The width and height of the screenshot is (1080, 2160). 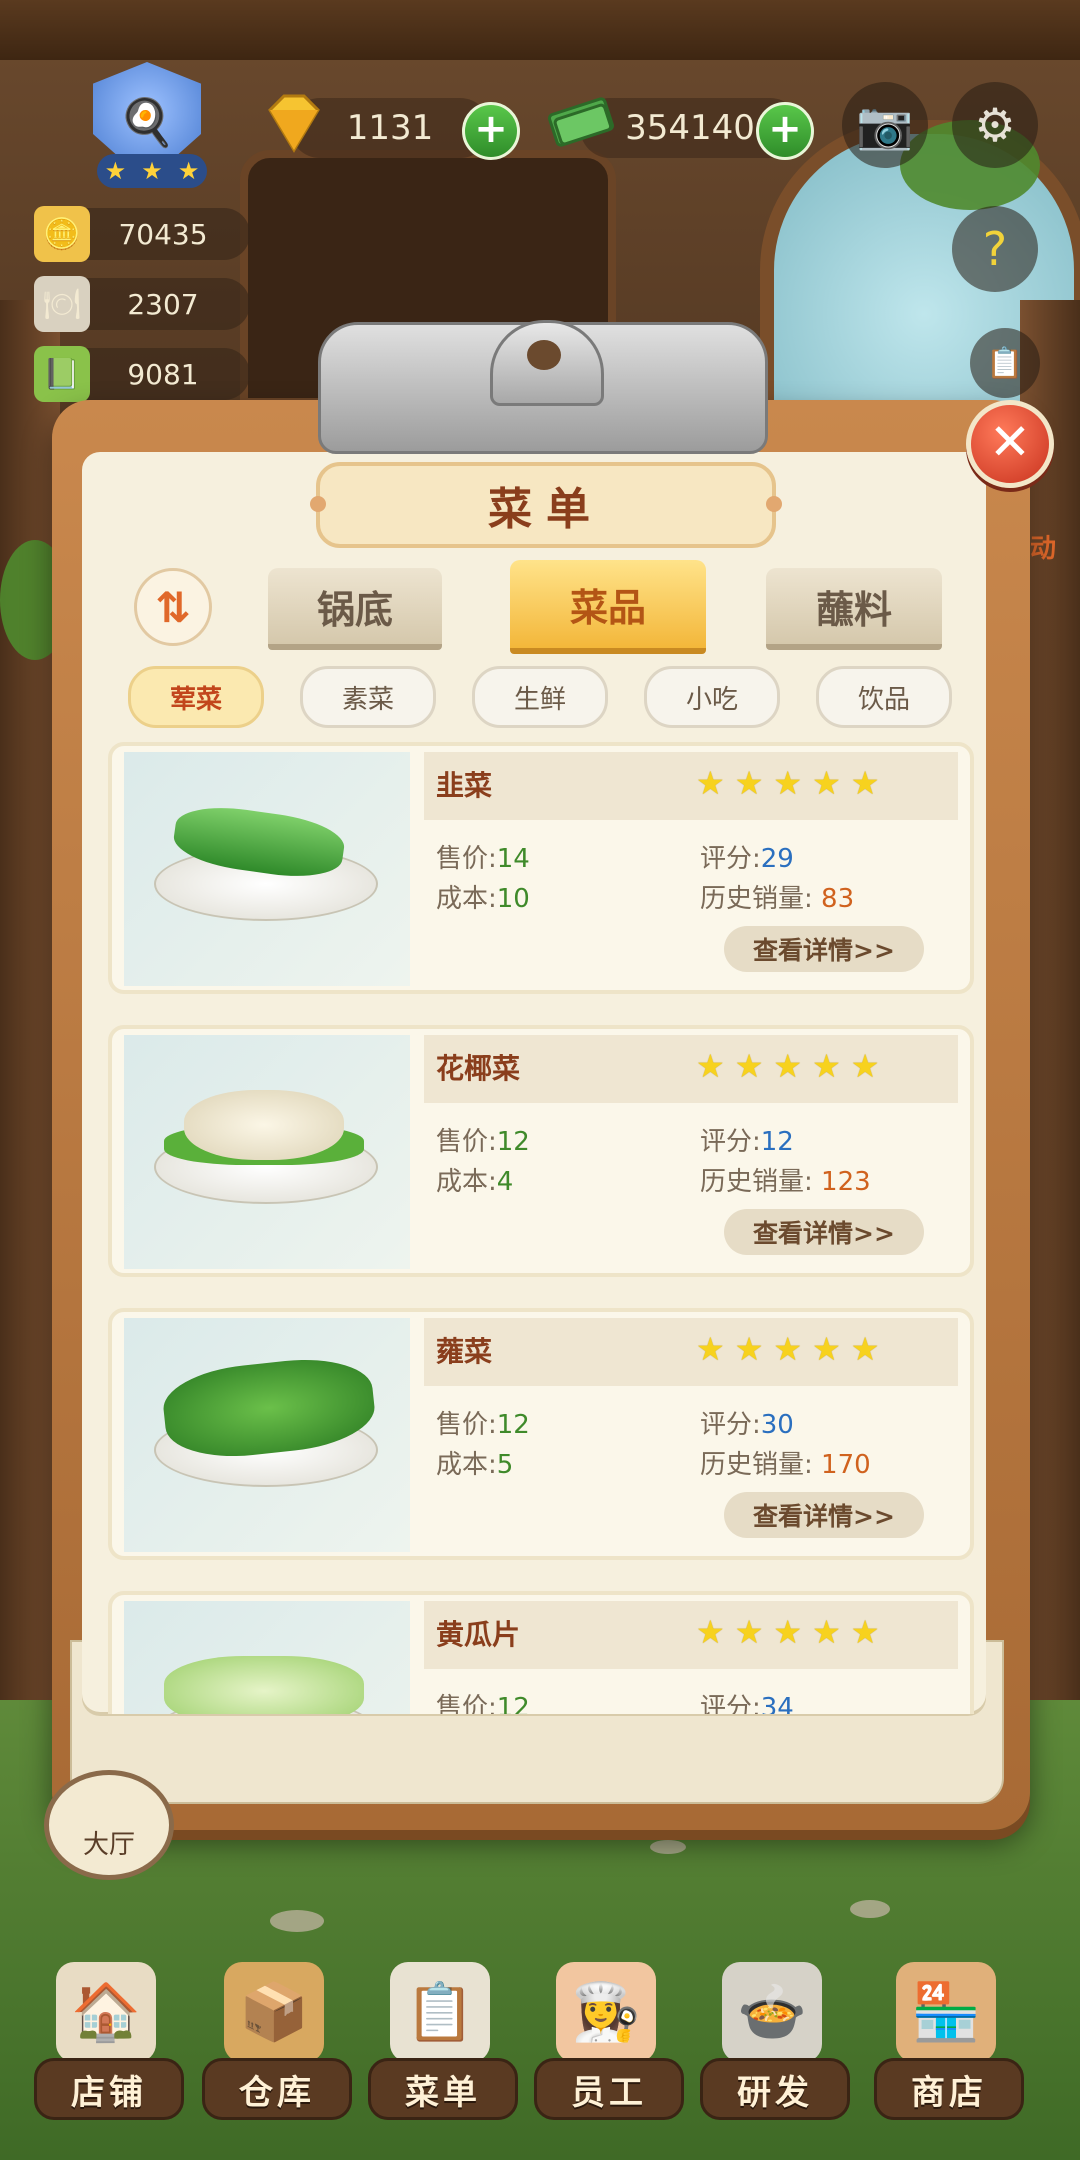 I want to click on subtab-meat: 荤菜, so click(x=196, y=697).